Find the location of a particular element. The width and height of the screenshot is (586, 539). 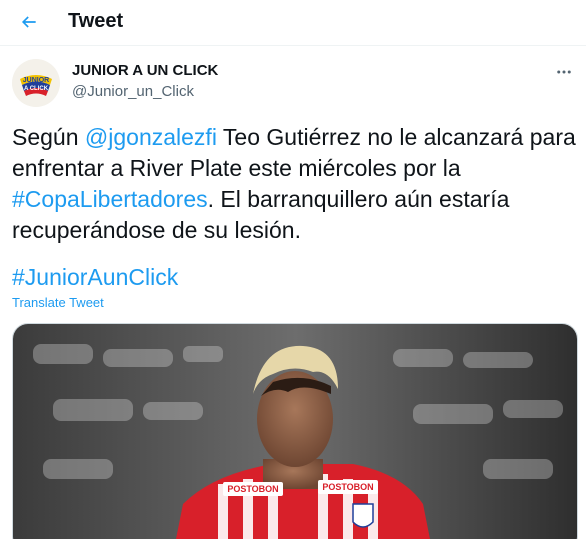

translate-tweet-link: Translate Tweet is located at coordinates (58, 302).